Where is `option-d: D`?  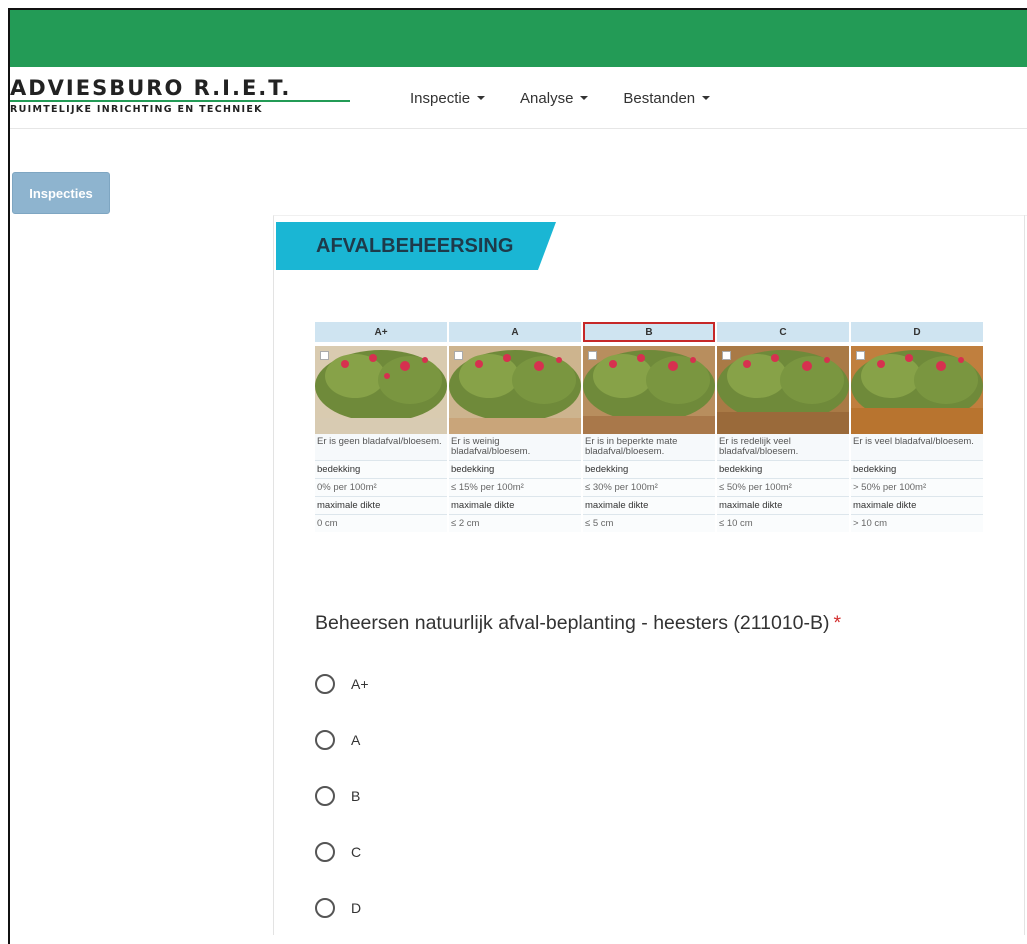
option-d: D is located at coordinates (342, 908).